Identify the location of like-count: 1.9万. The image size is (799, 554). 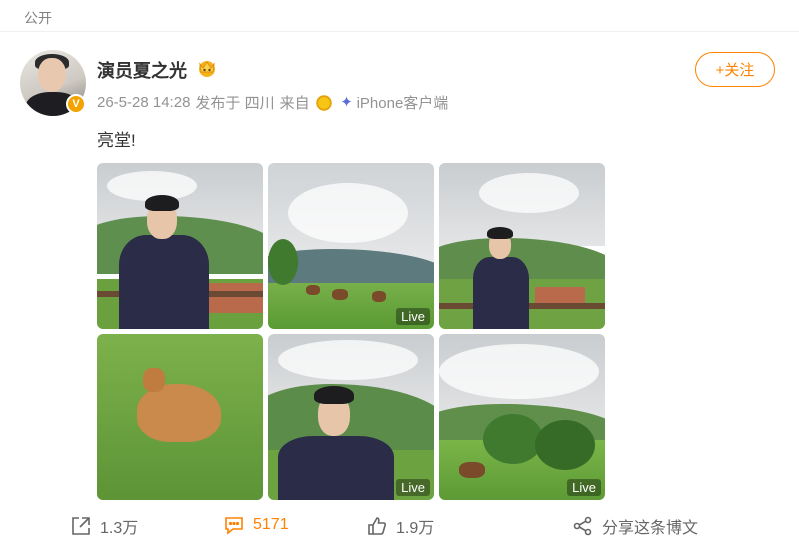
(415, 528).